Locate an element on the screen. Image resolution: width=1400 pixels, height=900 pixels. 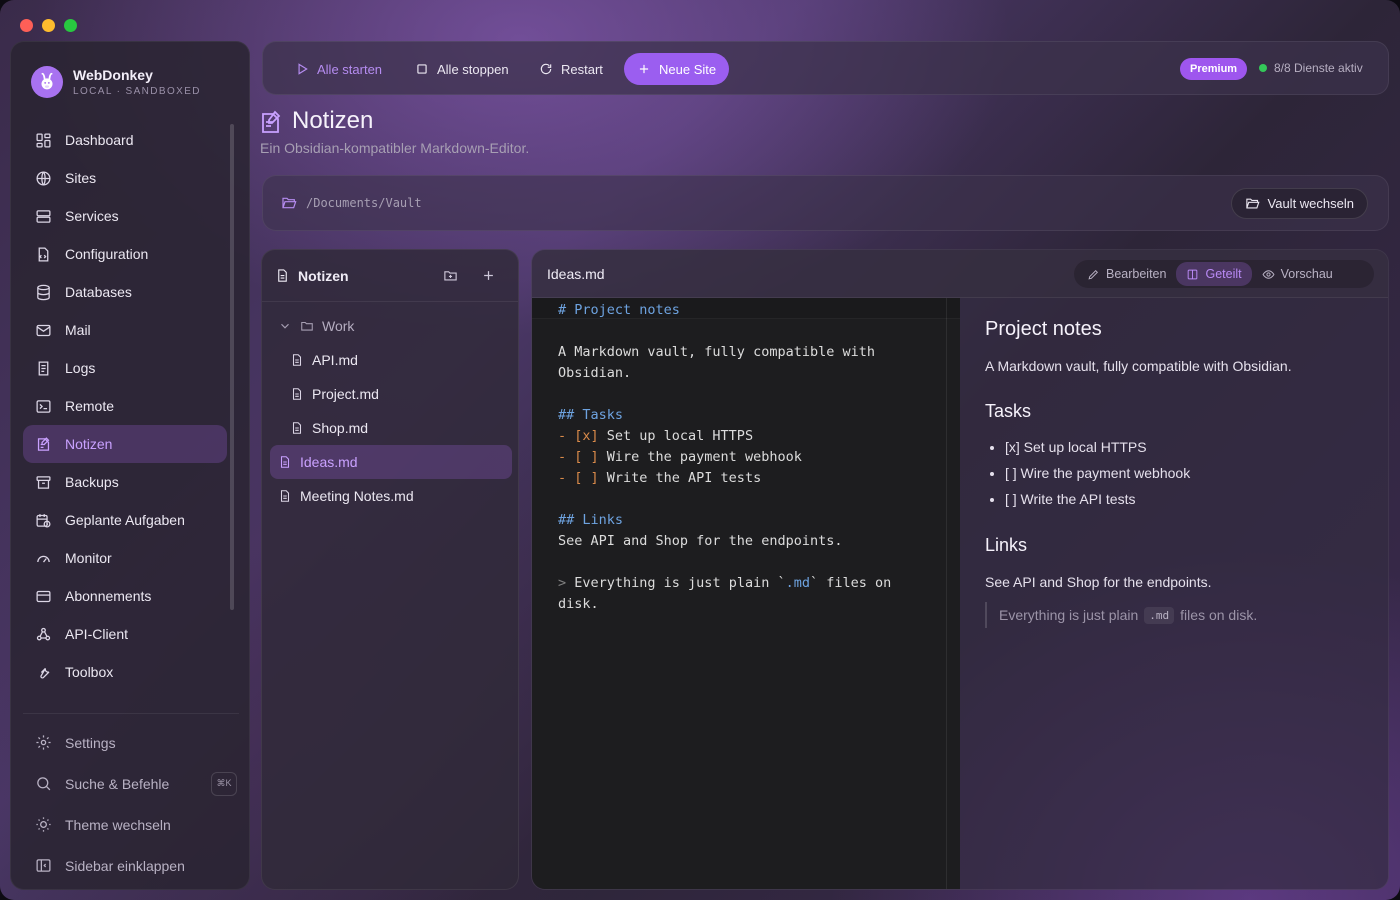
sidebar-scrollbar is located at coordinates (232, 367).